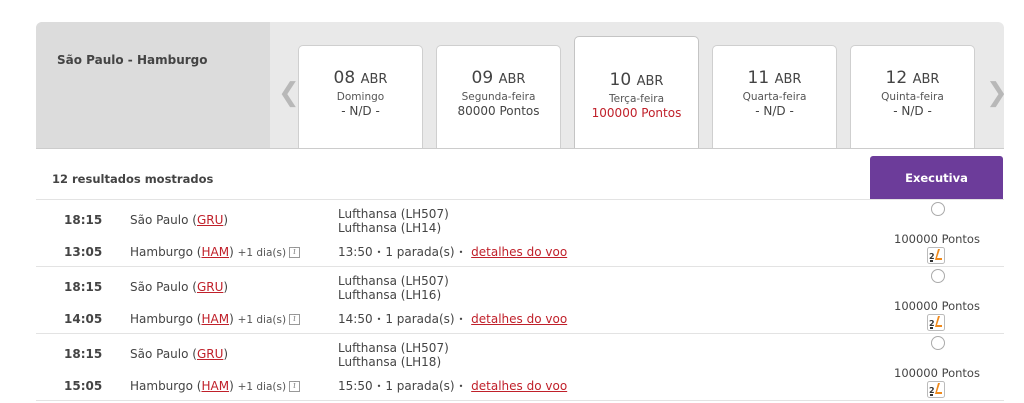 This screenshot has width=1024, height=403. What do you see at coordinates (133, 179) in the screenshot?
I see `results-count: 12 resultados mostrados` at bounding box center [133, 179].